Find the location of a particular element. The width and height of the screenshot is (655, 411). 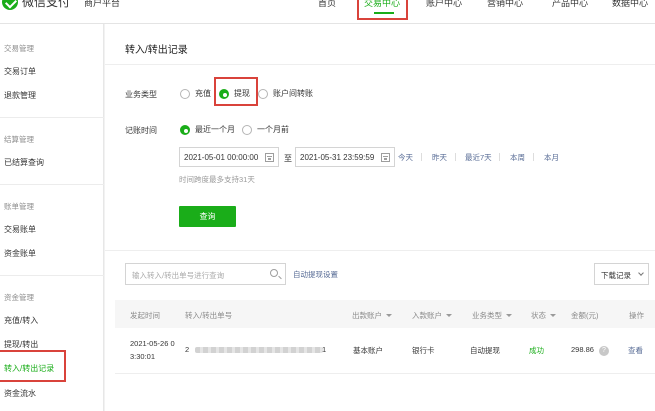

nav-home: 首页 is located at coordinates (327, 4).